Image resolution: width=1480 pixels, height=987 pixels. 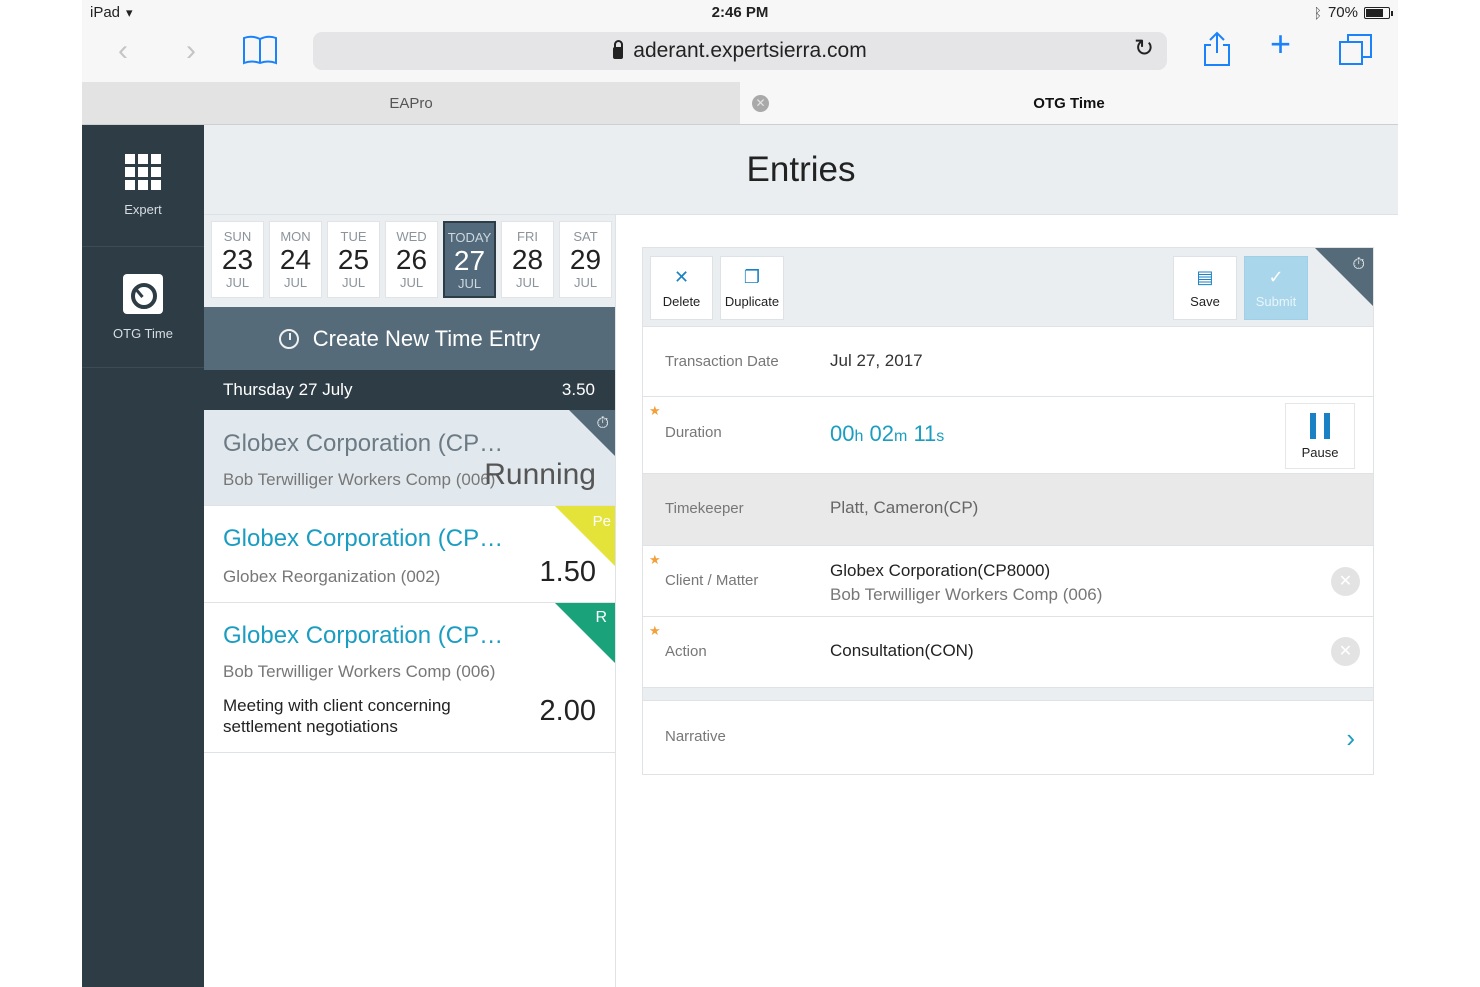 What do you see at coordinates (681, 276) in the screenshot?
I see `close-icon: ✕` at bounding box center [681, 276].